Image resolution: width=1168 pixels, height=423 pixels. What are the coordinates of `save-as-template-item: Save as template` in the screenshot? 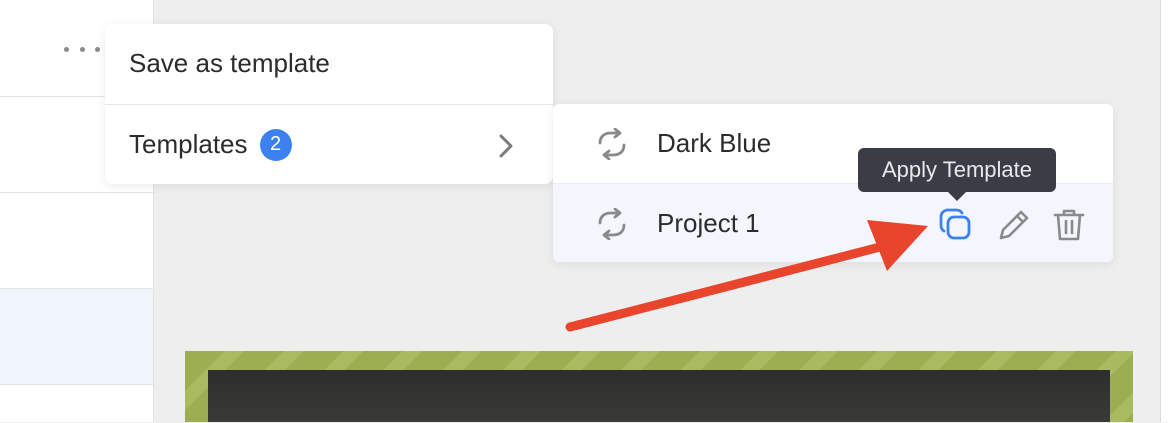 It's located at (329, 63).